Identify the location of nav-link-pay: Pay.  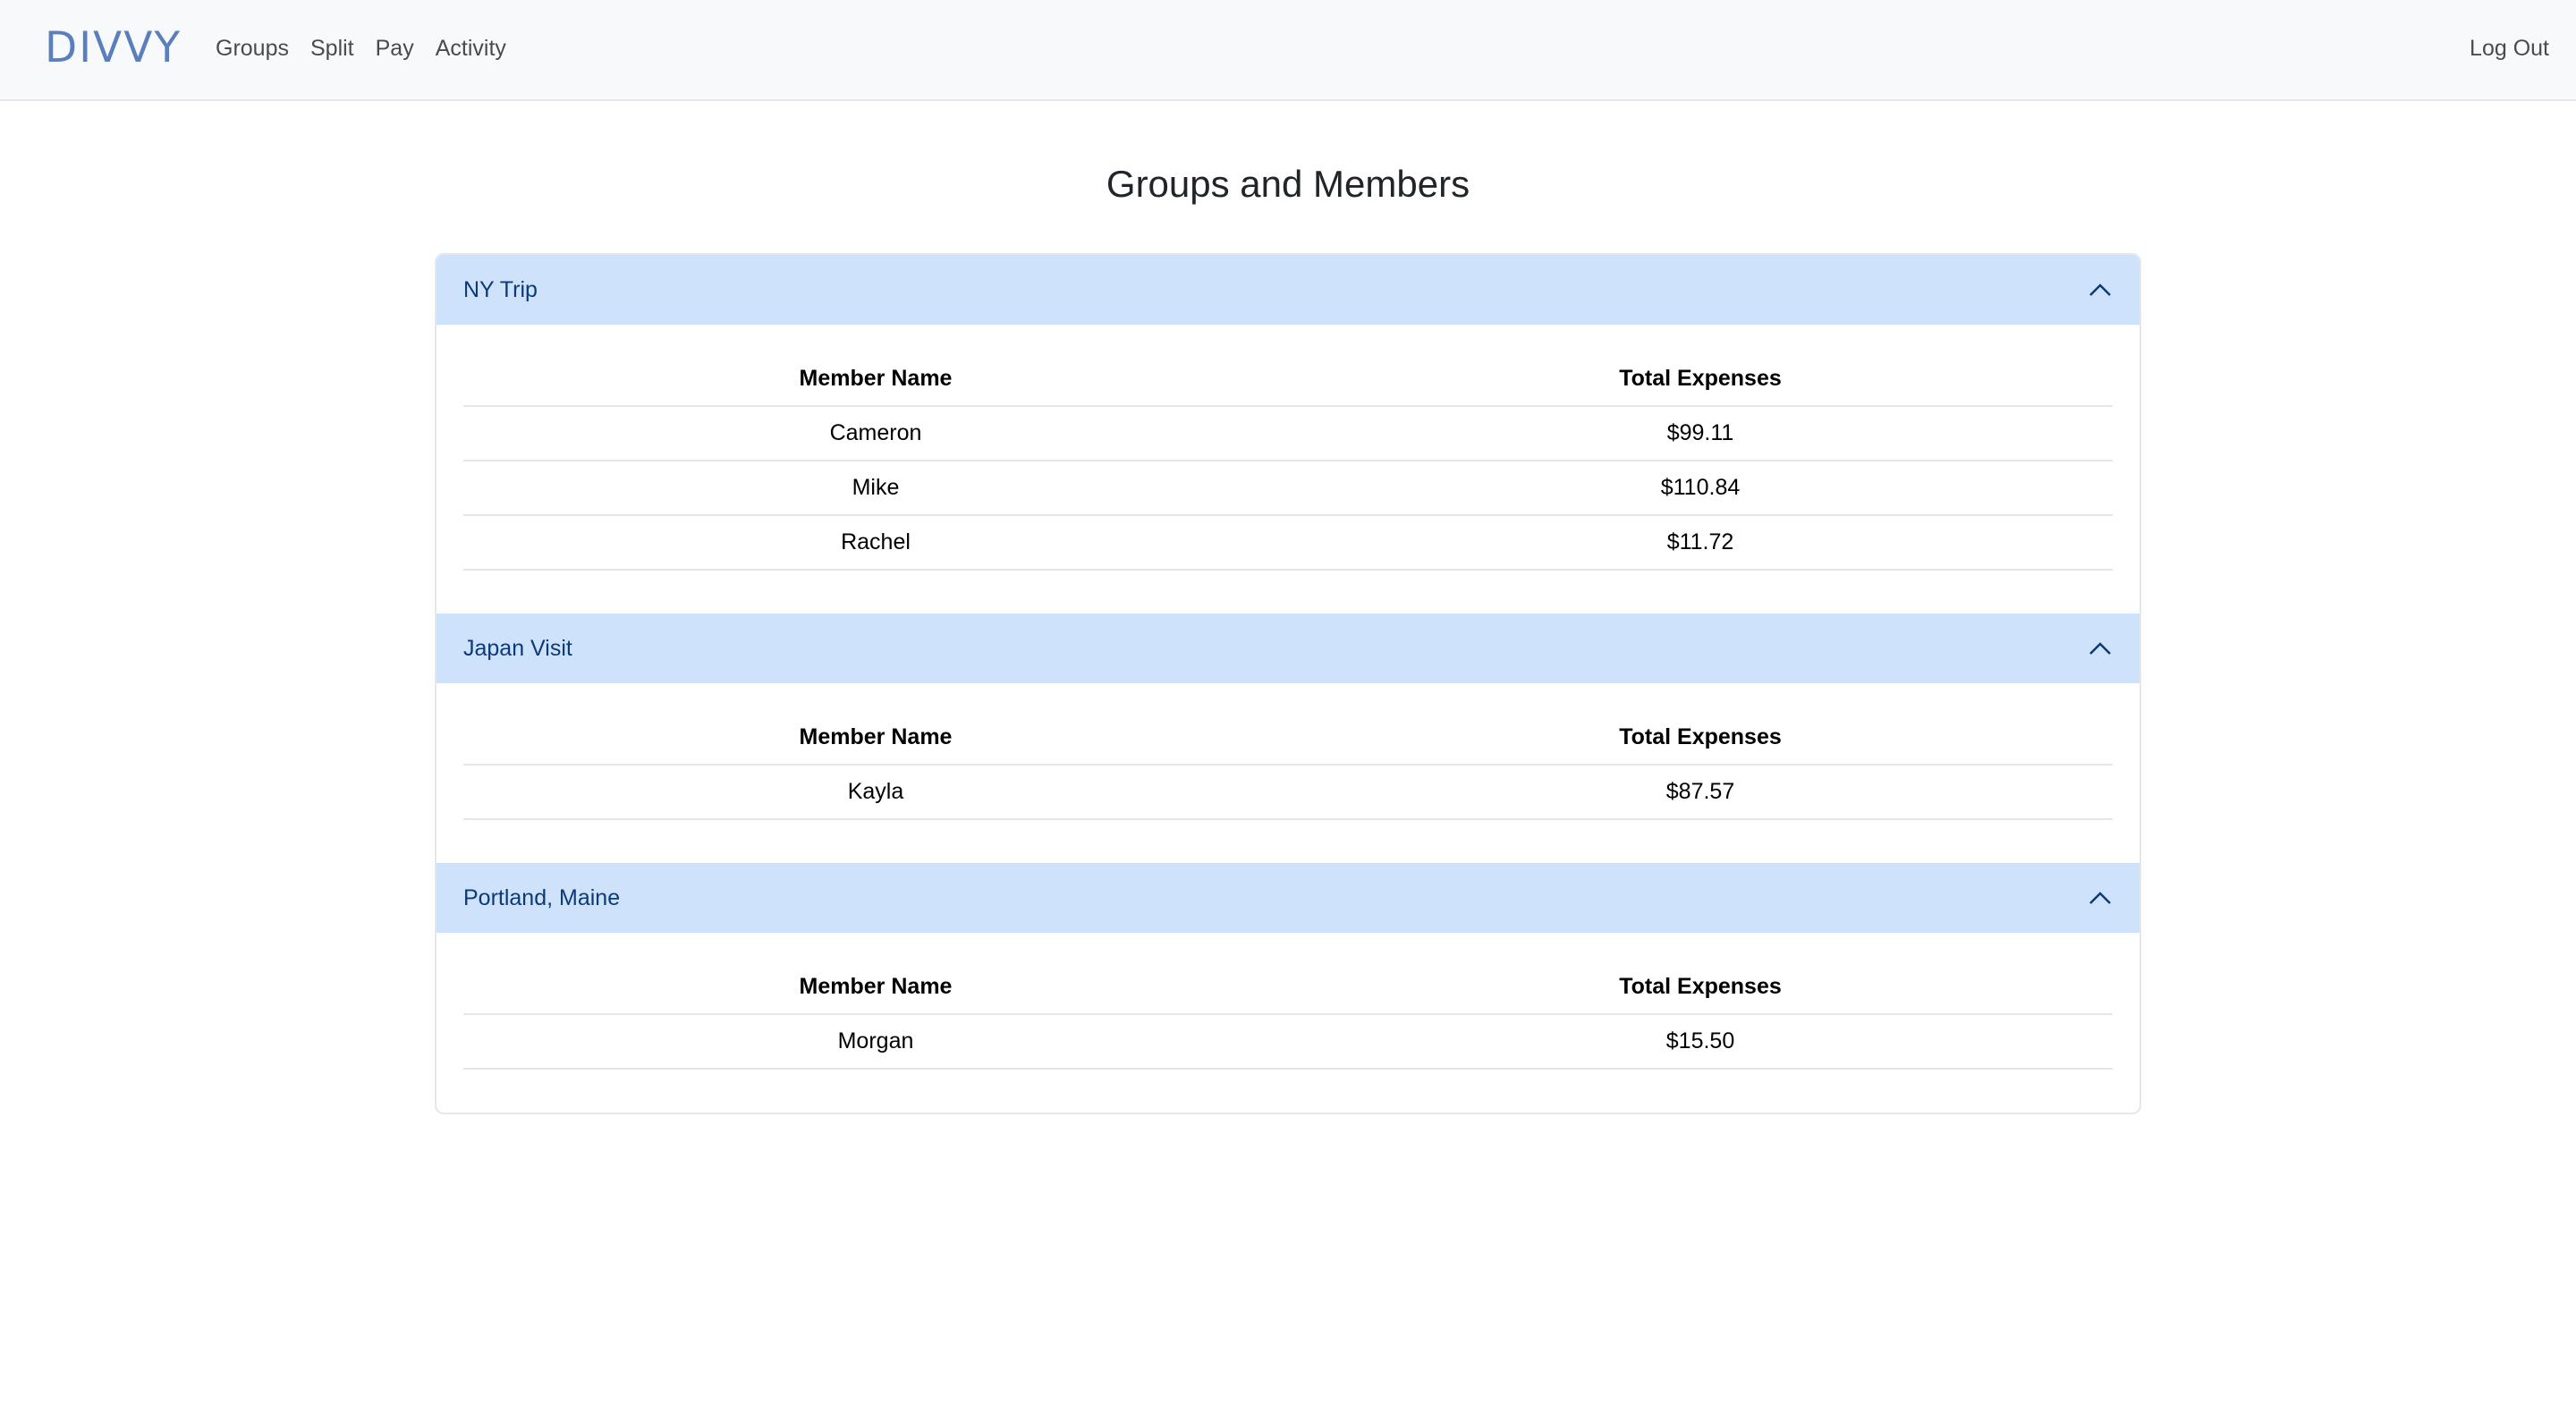
(395, 49).